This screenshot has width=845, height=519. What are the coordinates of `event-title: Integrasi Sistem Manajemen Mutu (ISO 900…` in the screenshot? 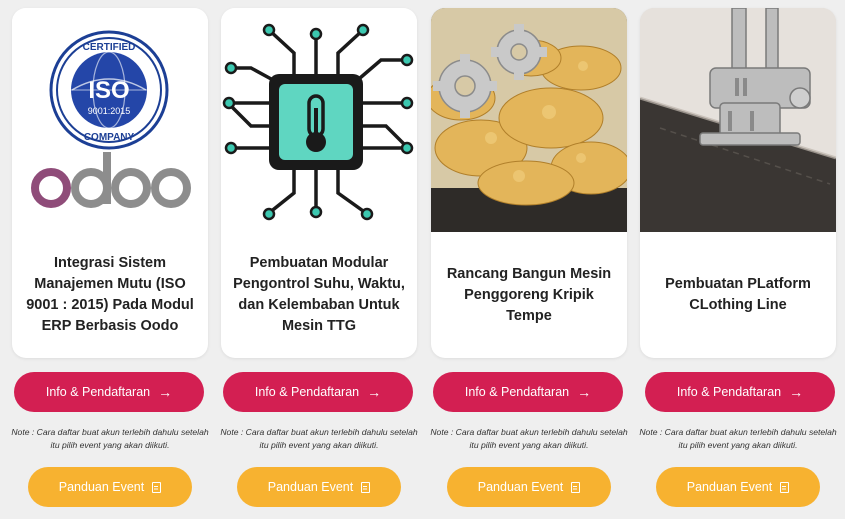 It's located at (110, 294).